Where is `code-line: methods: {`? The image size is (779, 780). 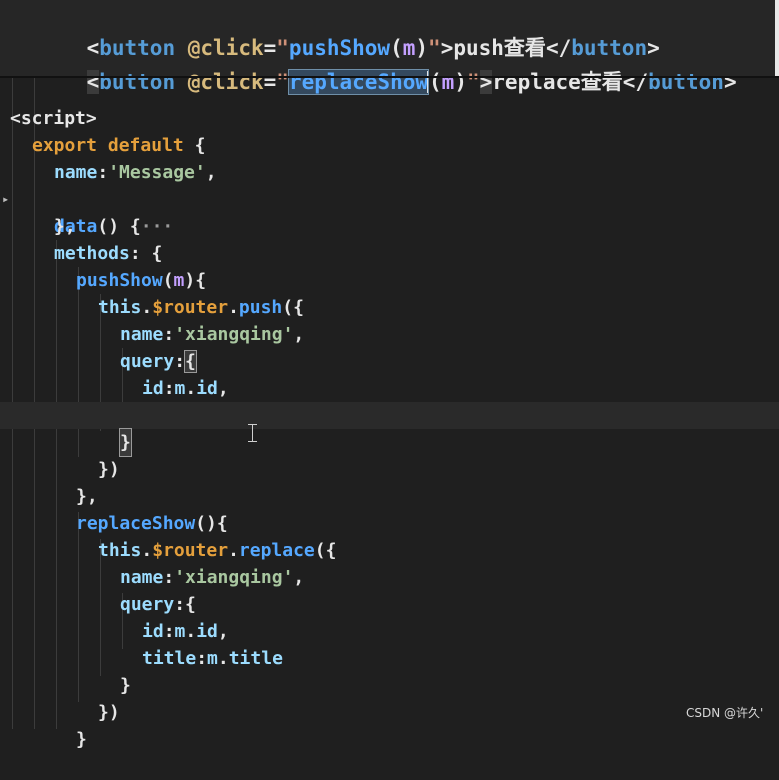
code-line: methods: { is located at coordinates (389, 238).